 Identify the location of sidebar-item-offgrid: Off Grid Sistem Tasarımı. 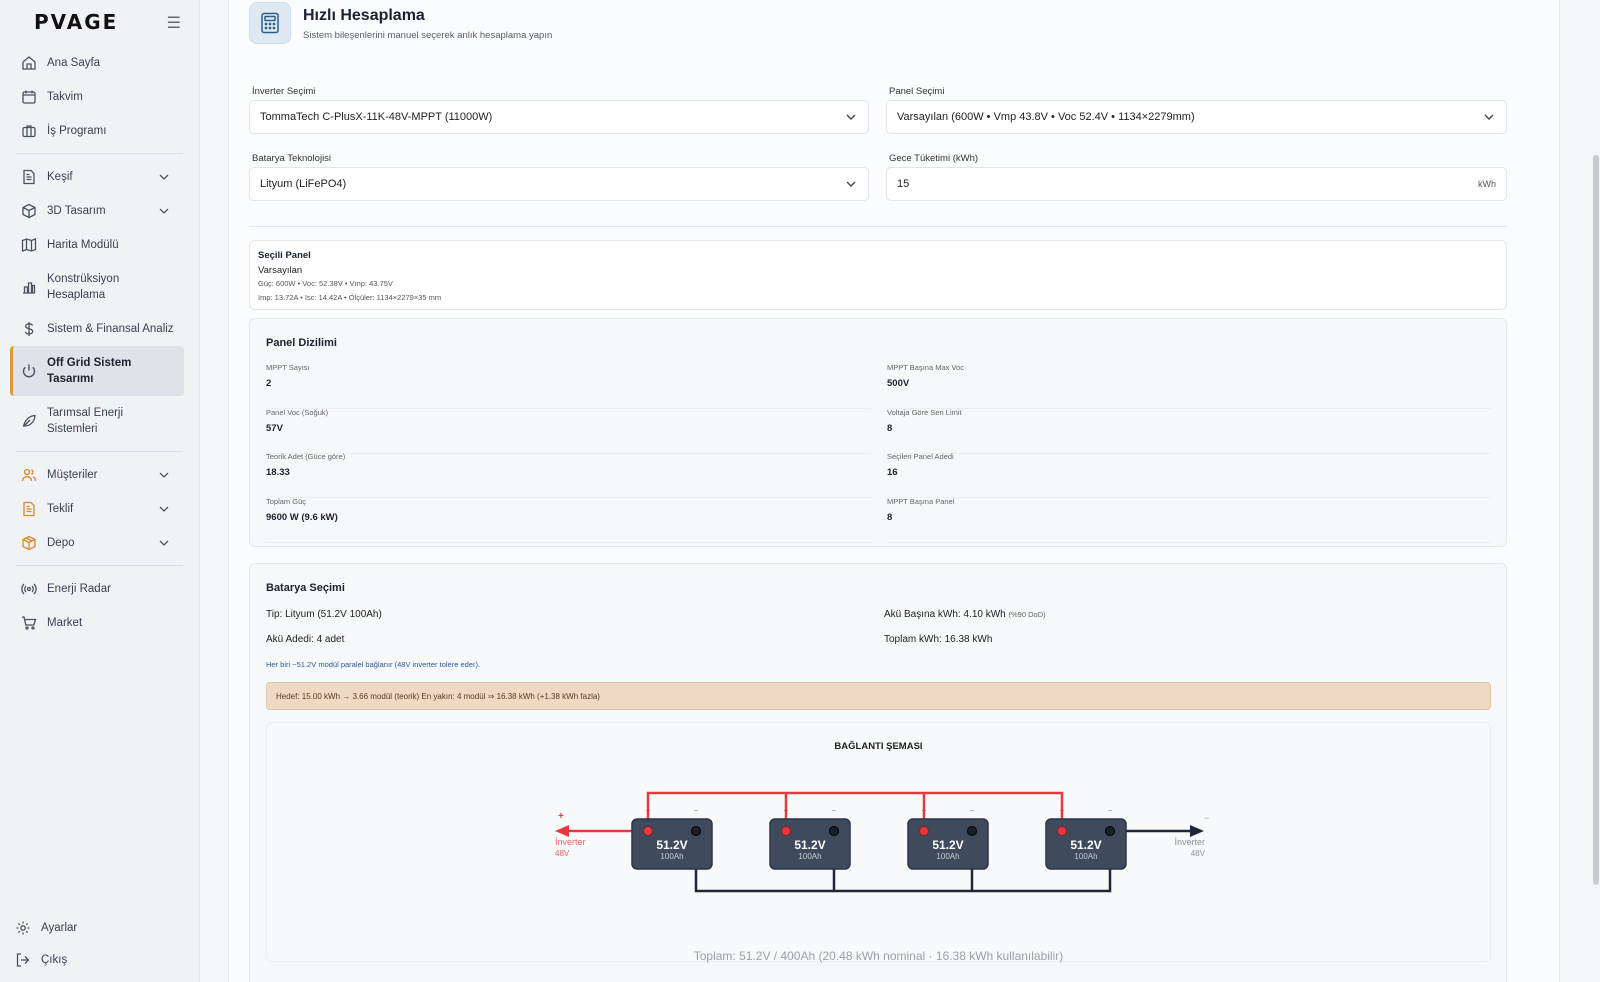
(97, 371).